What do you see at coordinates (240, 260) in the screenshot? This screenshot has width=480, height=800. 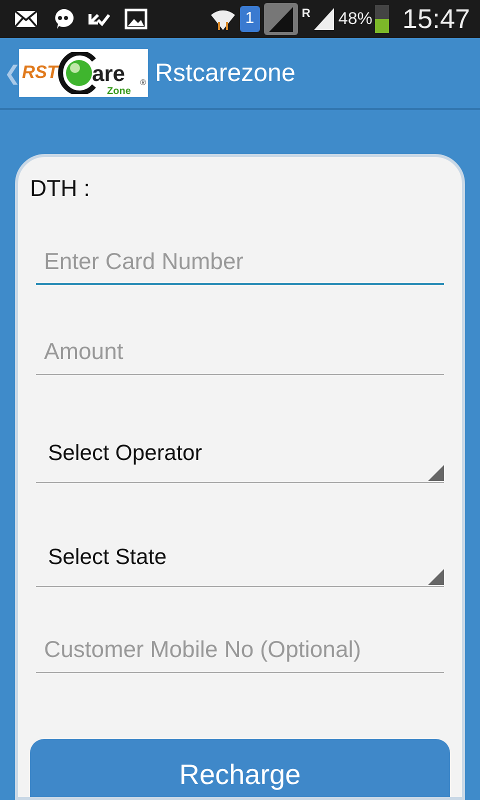 I see `input-field: Enter Card Number` at bounding box center [240, 260].